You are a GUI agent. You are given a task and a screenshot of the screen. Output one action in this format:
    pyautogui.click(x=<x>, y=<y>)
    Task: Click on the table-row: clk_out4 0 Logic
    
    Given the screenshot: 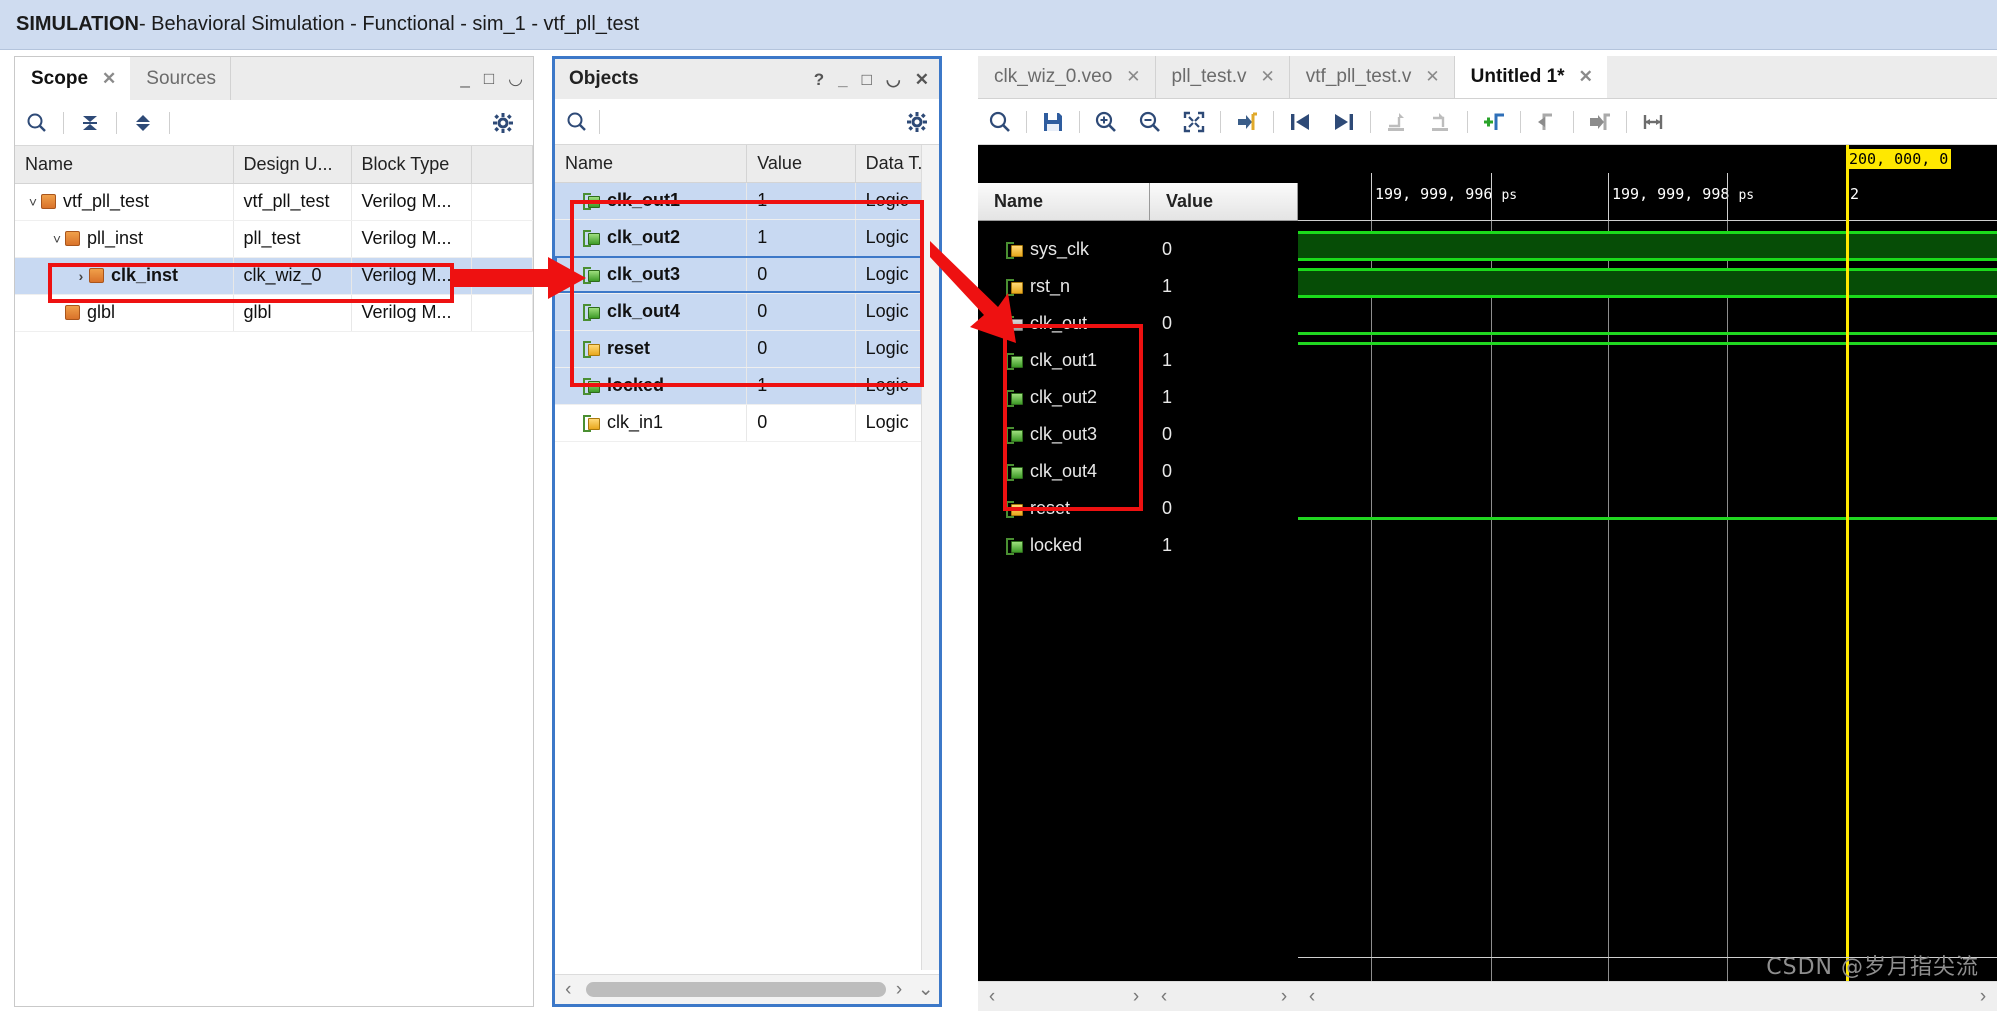 What is the action you would take?
    pyautogui.click(x=747, y=311)
    